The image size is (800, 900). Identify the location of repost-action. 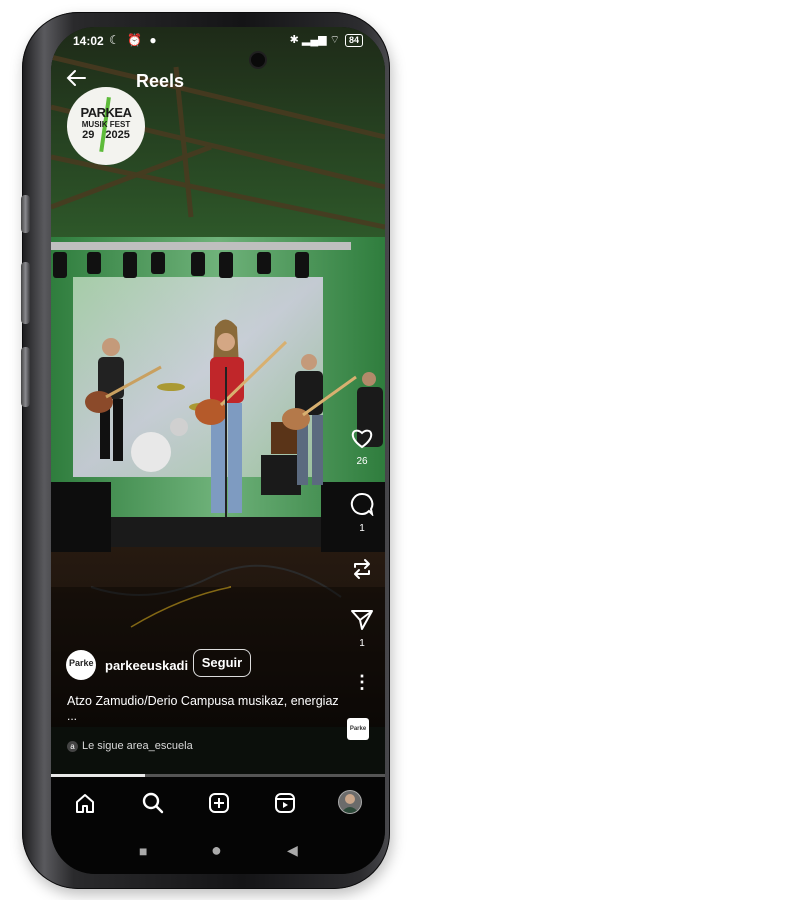
(362, 571).